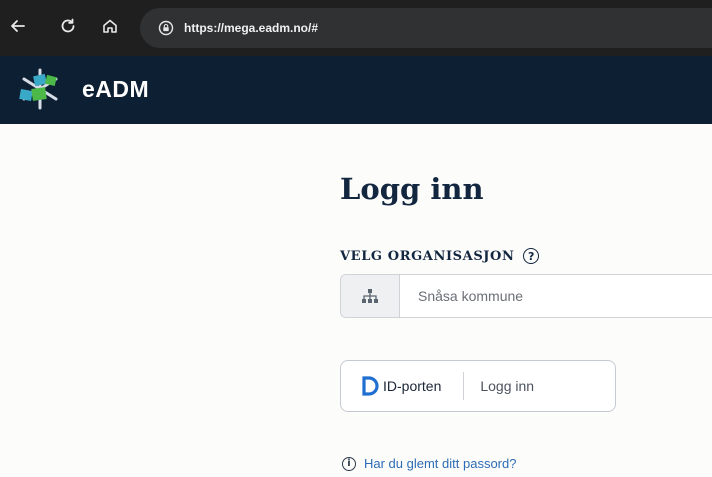 The width and height of the screenshot is (712, 477). I want to click on org-label: VELG ORGANISASJON ?, so click(440, 256).